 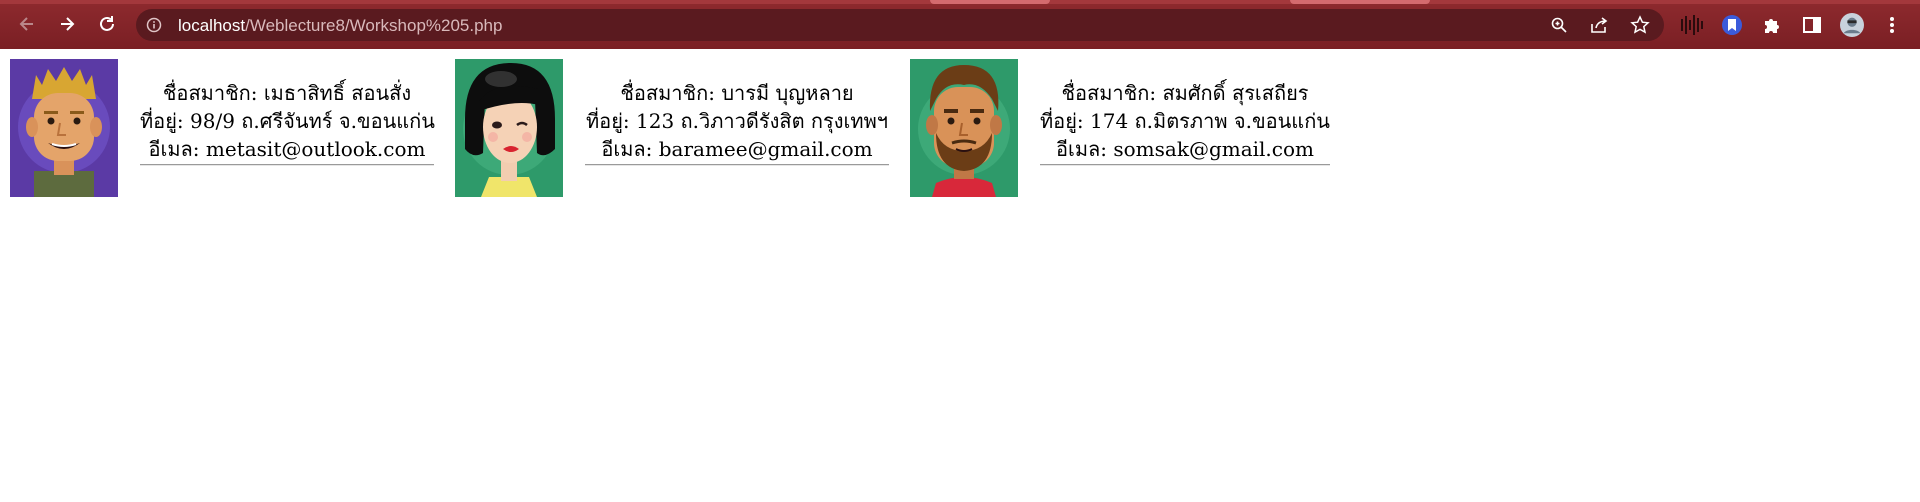 I want to click on forward-button, so click(x=67, y=24).